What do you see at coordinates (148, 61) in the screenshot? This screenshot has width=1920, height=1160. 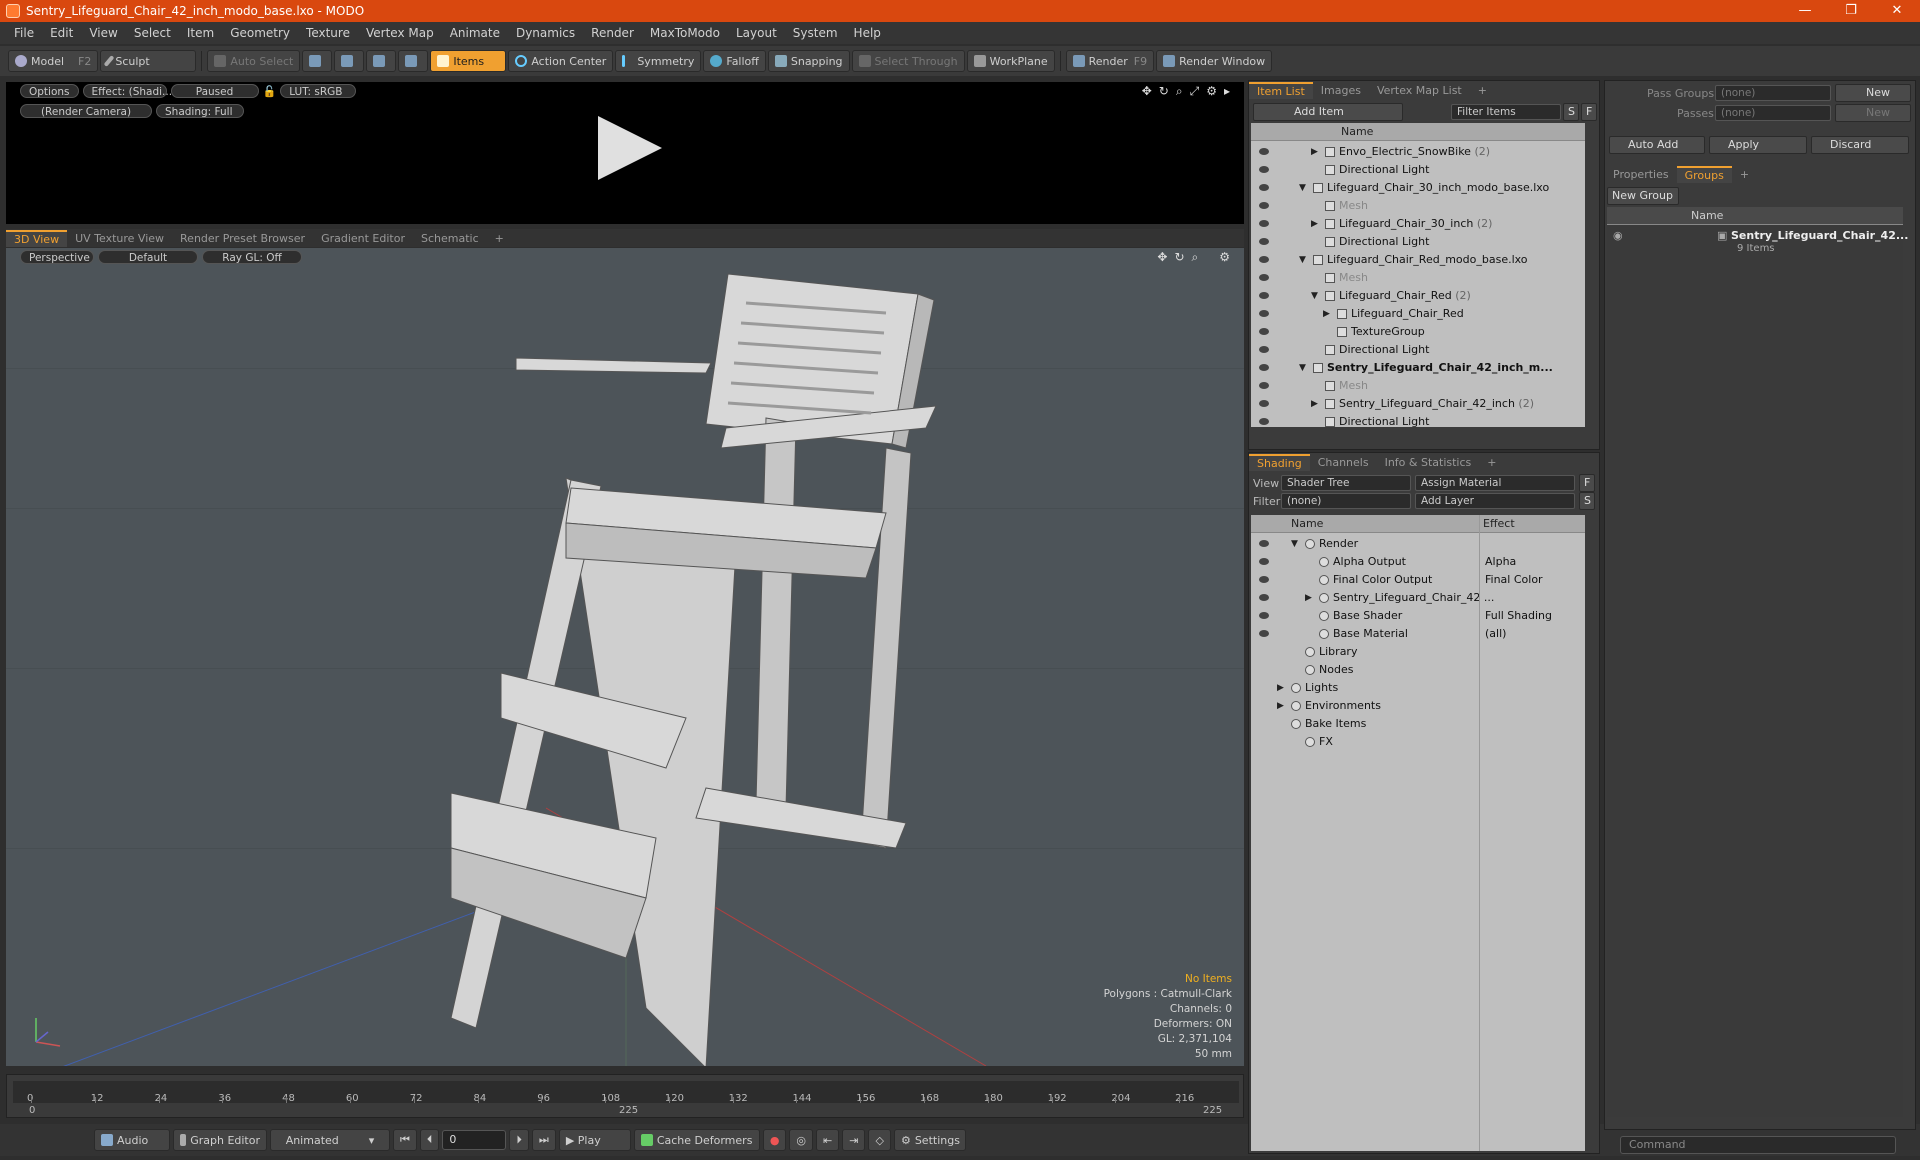 I see `sculpt-mode-button: Sculpt` at bounding box center [148, 61].